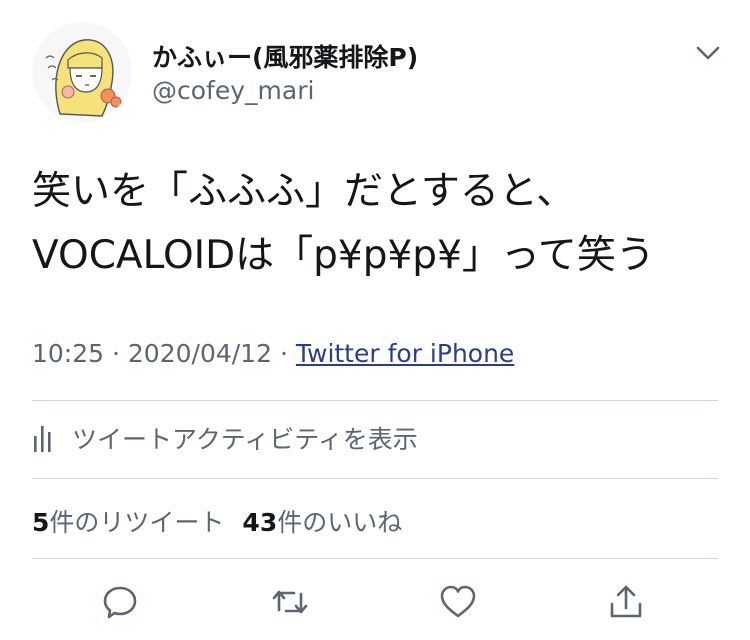 Image resolution: width=750 pixels, height=640 pixels. I want to click on tweet-text-line: 笑いを「ふふふ」だとすると、, so click(304, 191).